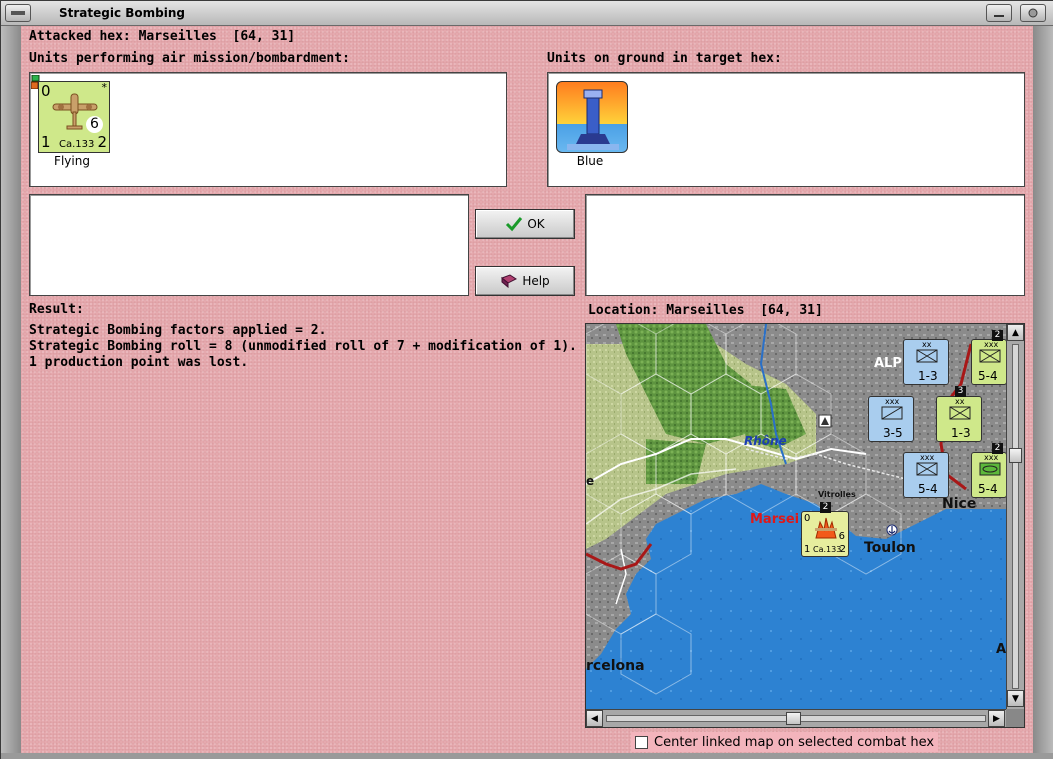 The height and width of the screenshot is (759, 1053). I want to click on location-label: Location:, so click(623, 310).